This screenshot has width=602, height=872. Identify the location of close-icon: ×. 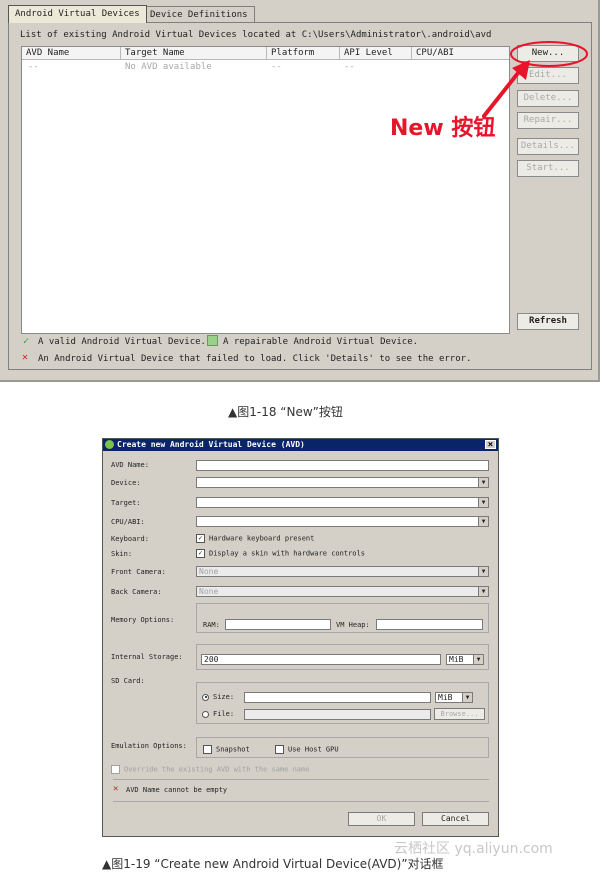
(490, 445).